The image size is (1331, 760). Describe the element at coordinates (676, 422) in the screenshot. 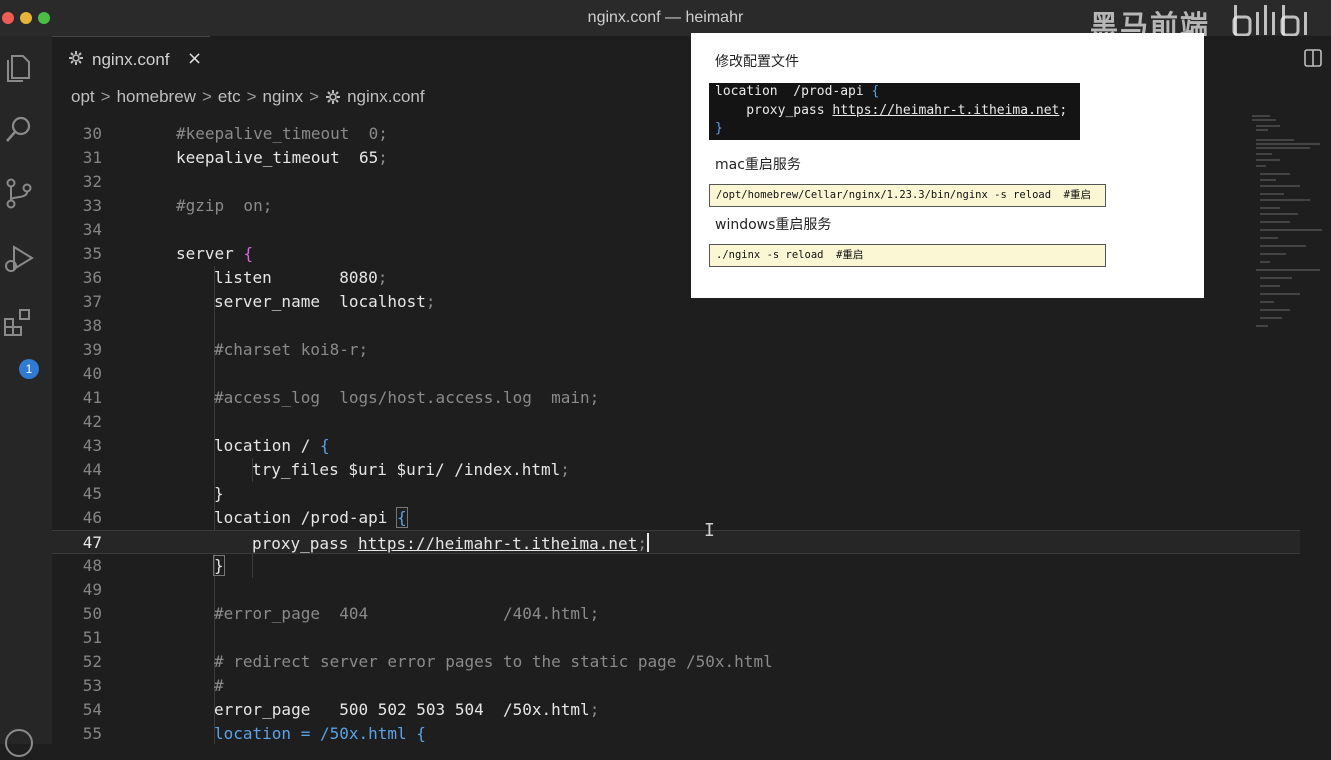

I see `code-line: 42` at that location.